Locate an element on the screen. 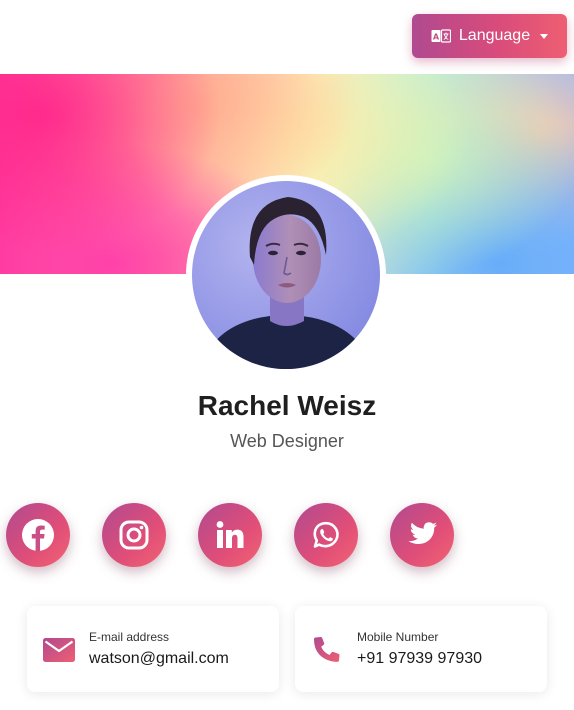  whatsapp-icon is located at coordinates (326, 534).